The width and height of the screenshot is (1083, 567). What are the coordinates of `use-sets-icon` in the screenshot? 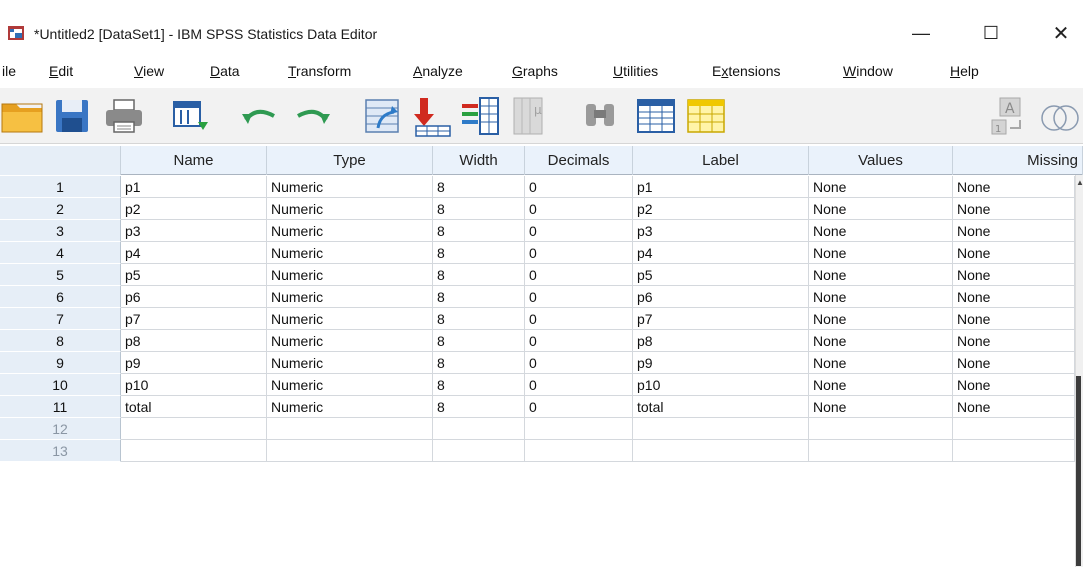 It's located at (1058, 116).